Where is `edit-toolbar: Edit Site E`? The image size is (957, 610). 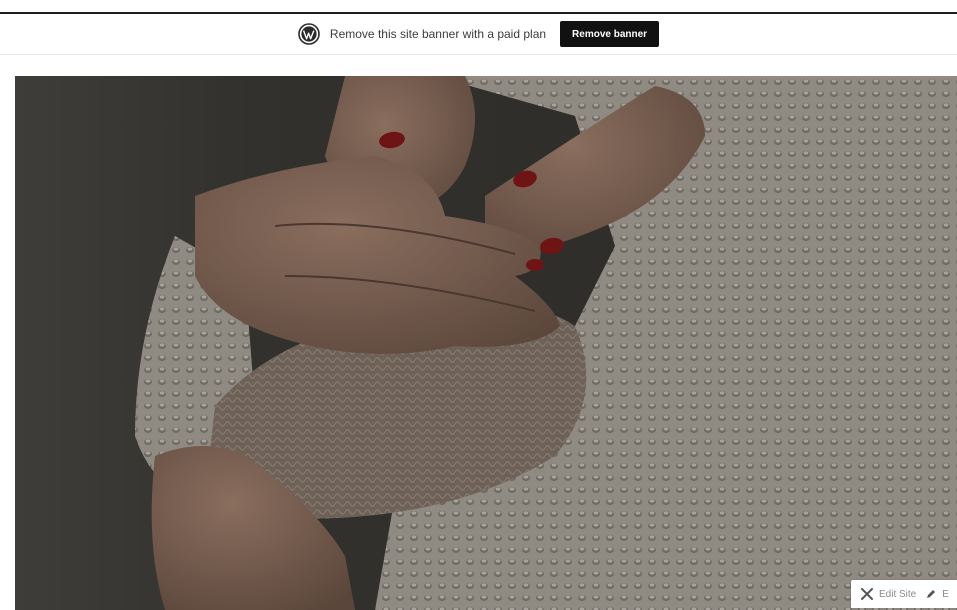 edit-toolbar: Edit Site E is located at coordinates (904, 594).